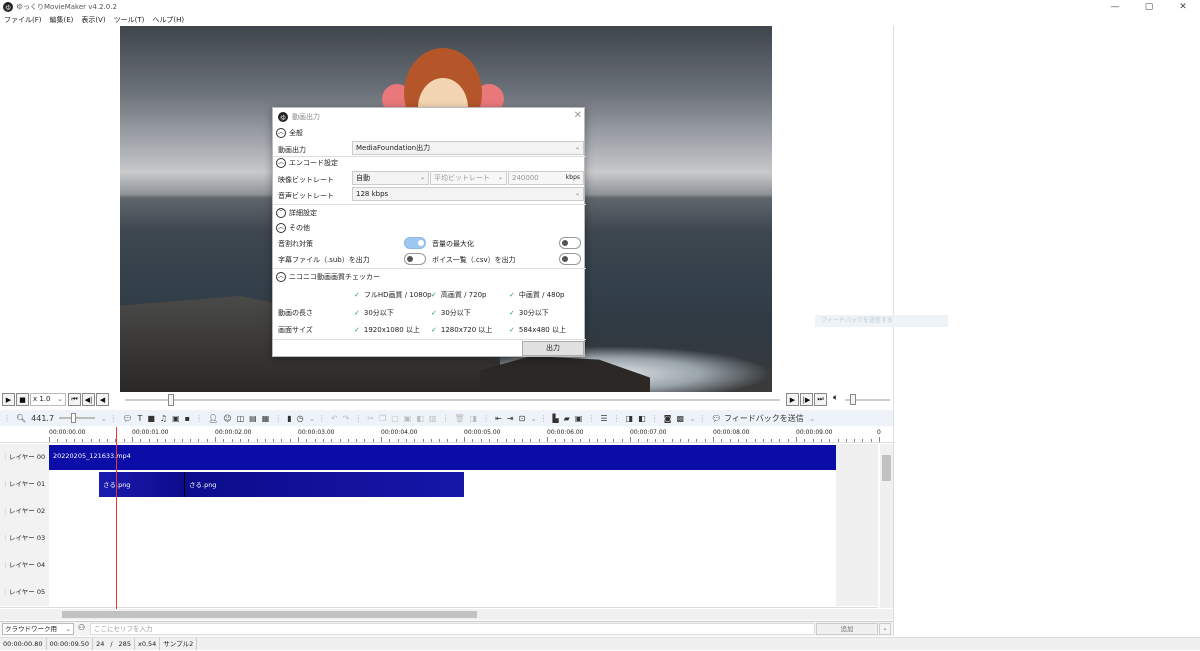 This screenshot has height=651, width=1200. What do you see at coordinates (163, 418) in the screenshot?
I see `music-icon: ♫` at bounding box center [163, 418].